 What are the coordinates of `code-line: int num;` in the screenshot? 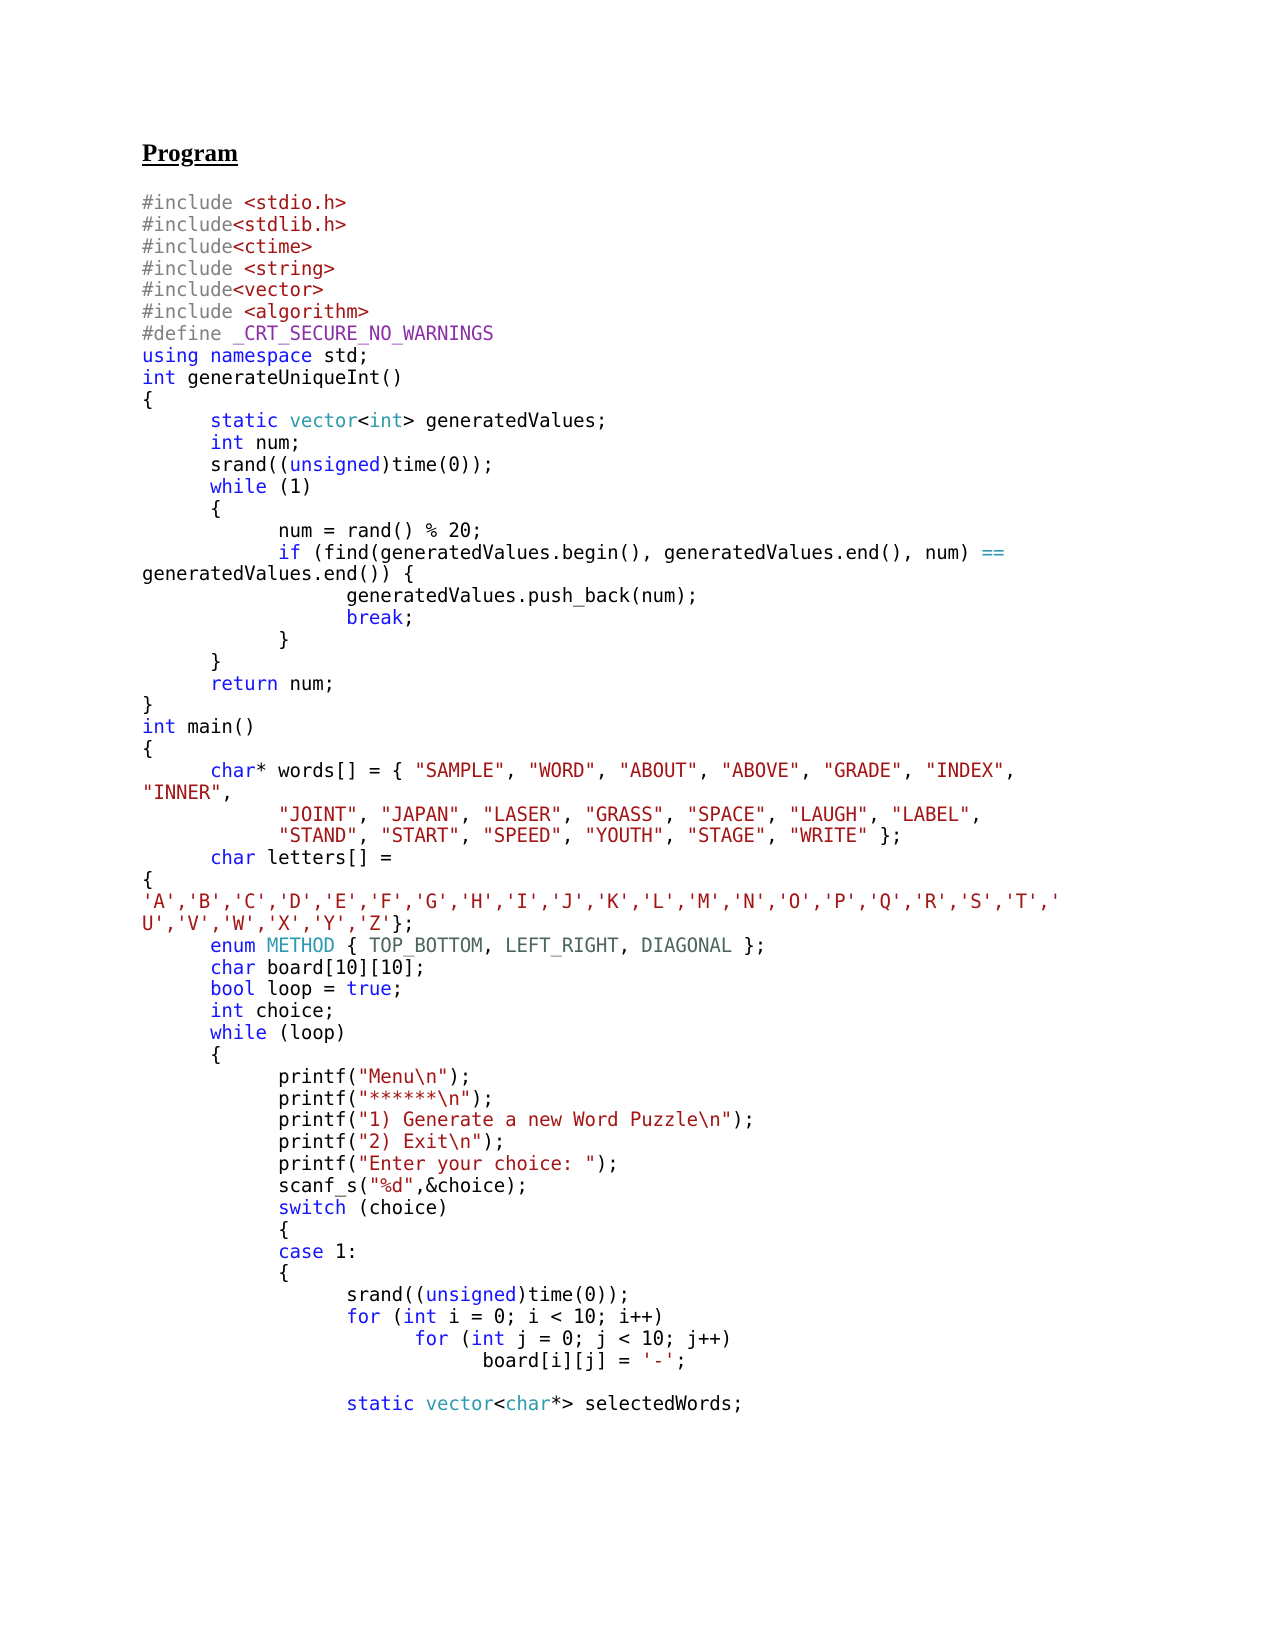 It's located at (636, 443).